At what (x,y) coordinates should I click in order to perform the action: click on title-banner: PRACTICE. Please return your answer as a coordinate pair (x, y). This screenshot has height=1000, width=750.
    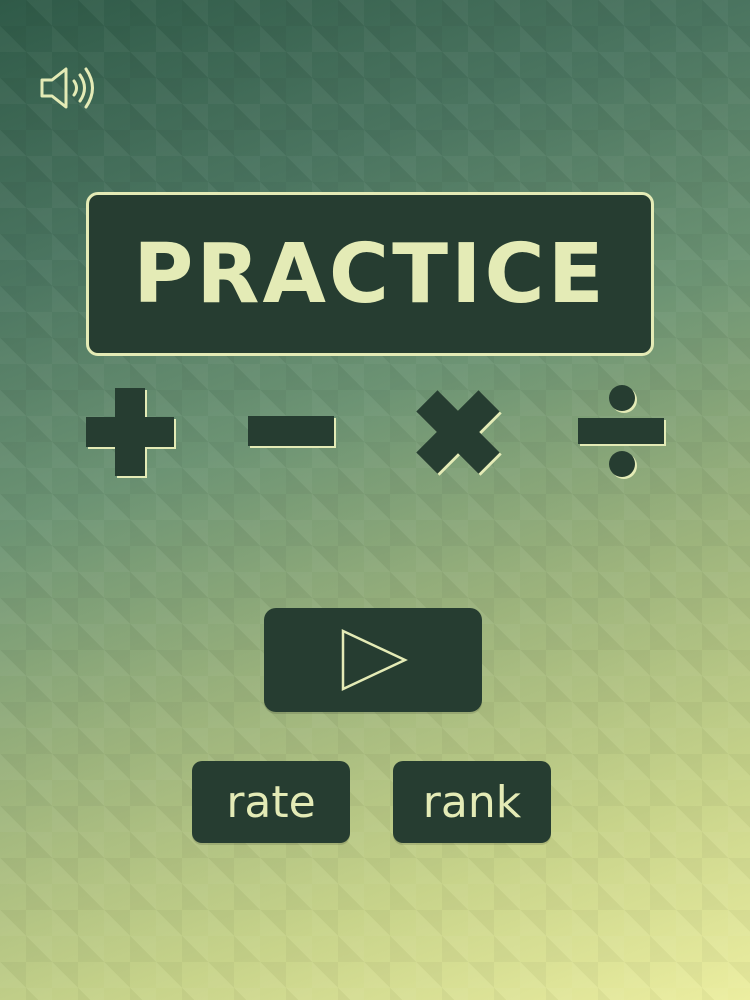
    Looking at the image, I should click on (370, 274).